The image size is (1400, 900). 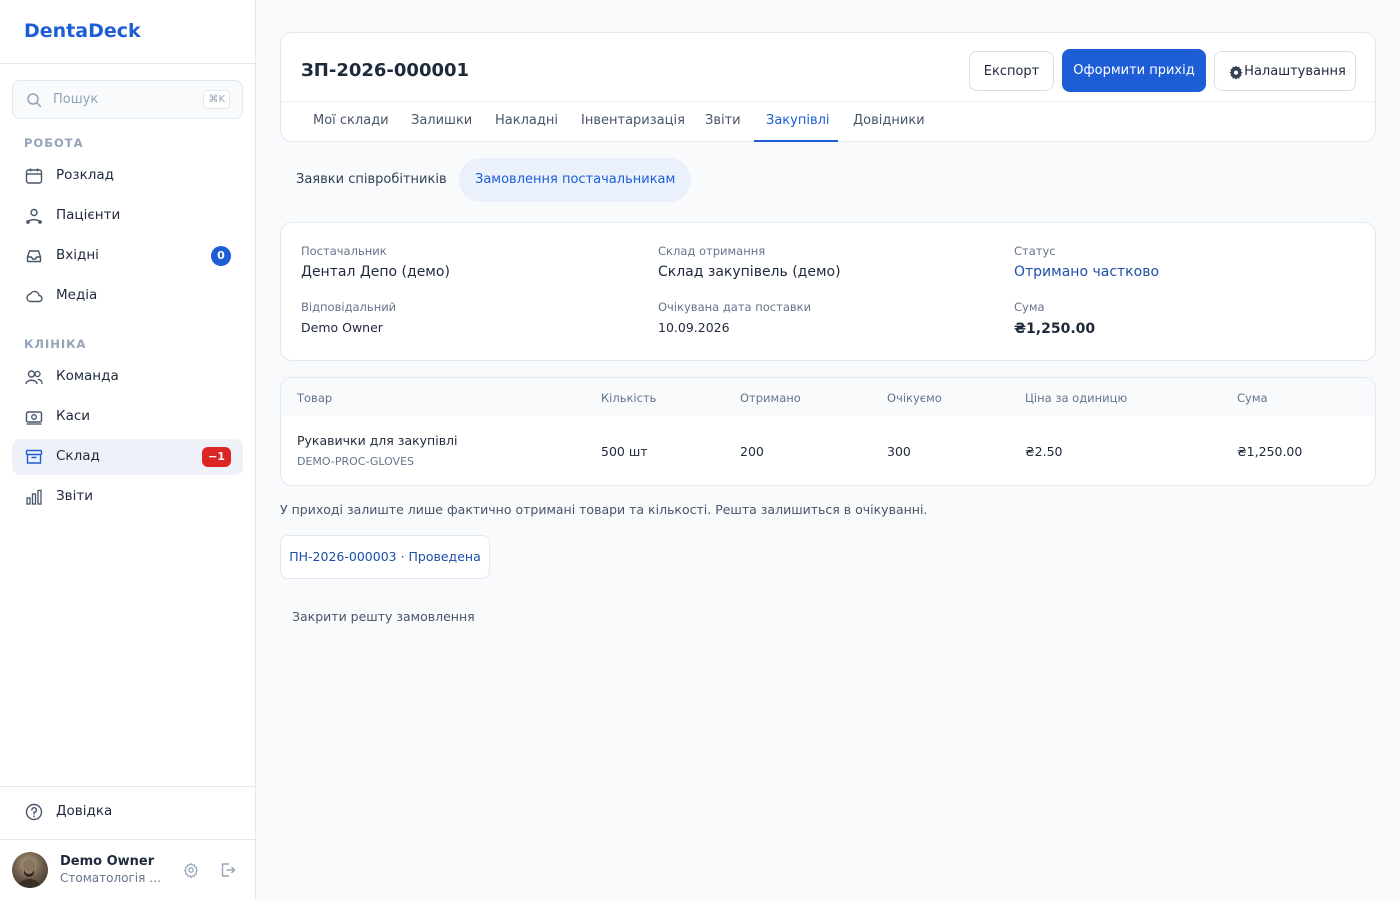 What do you see at coordinates (770, 398) in the screenshot?
I see `column-header-received: Отримано` at bounding box center [770, 398].